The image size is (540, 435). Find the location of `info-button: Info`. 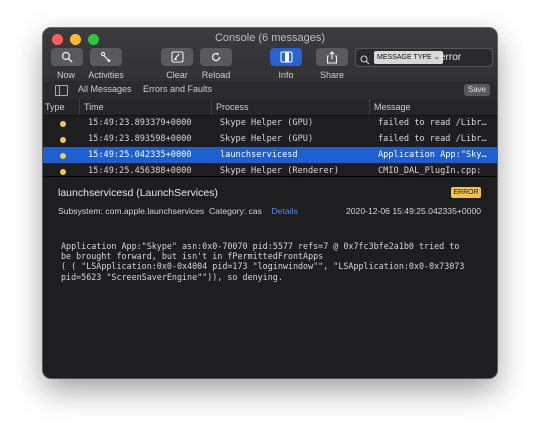

info-button: Info is located at coordinates (286, 64).